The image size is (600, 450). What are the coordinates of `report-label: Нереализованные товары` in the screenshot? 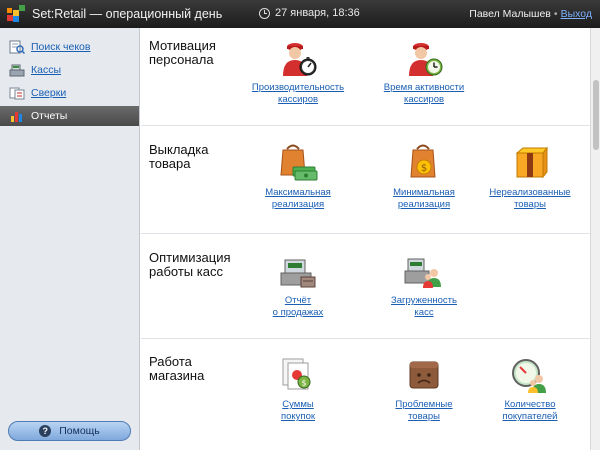 It's located at (530, 198).